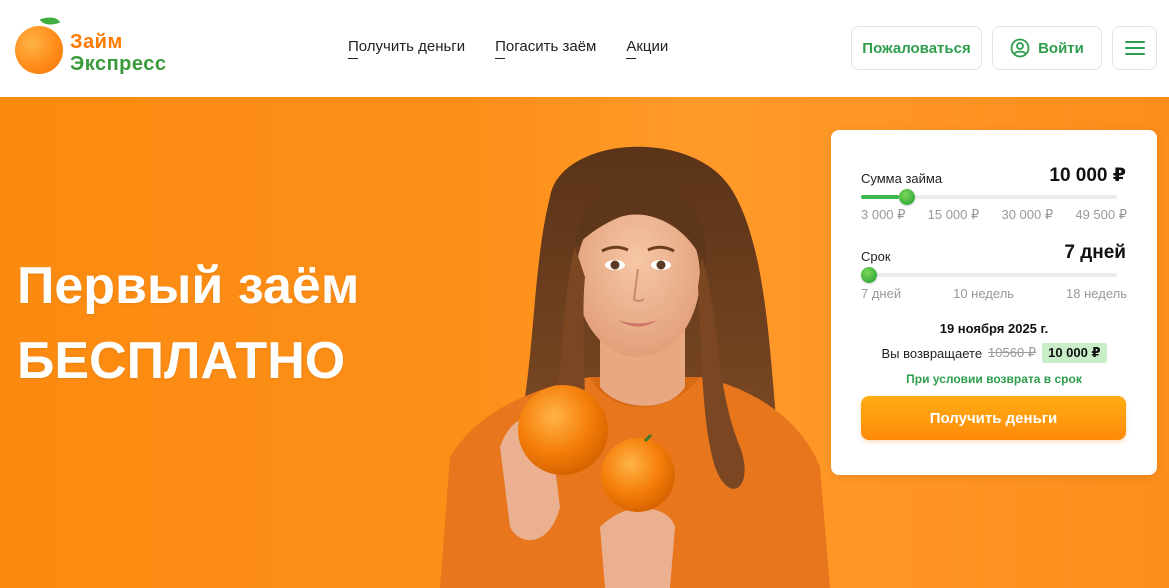 This screenshot has height=588, width=1169. I want to click on menu-button, so click(1134, 48).